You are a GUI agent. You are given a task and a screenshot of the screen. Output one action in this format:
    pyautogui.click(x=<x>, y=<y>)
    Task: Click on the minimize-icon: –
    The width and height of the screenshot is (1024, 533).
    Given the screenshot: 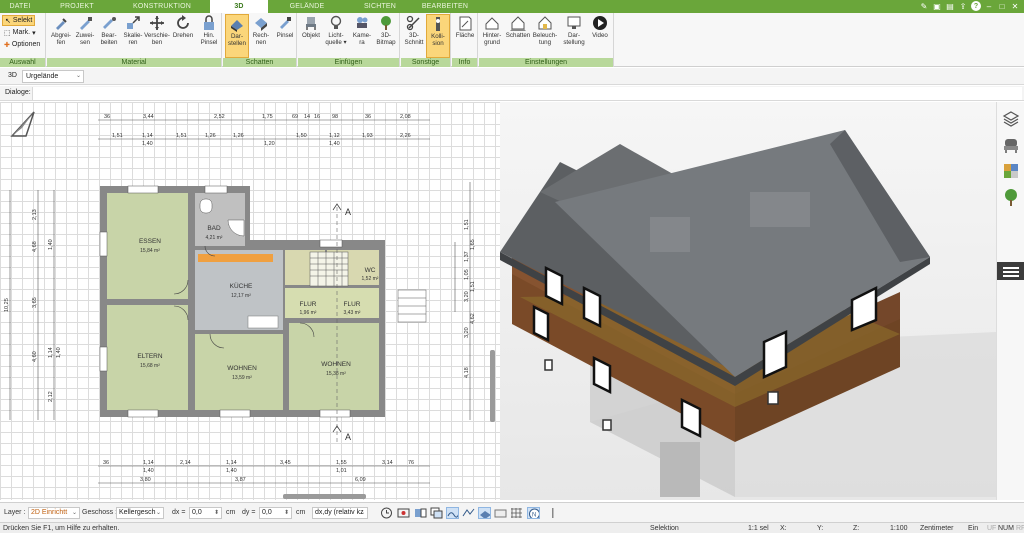 What is the action you would take?
    pyautogui.click(x=989, y=6)
    